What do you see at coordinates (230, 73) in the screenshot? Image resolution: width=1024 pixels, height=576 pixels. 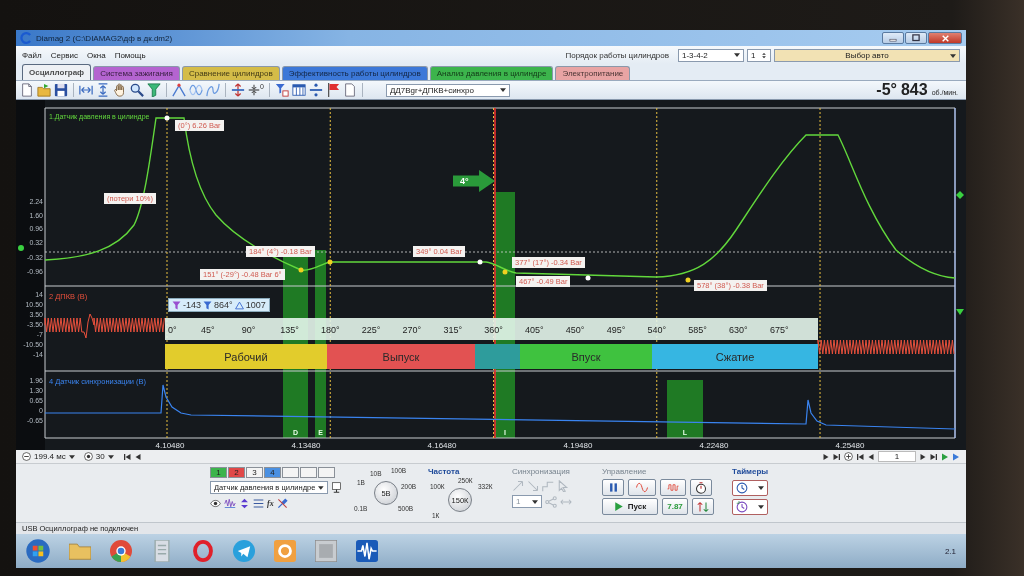 I see `tab: Сравнение цилиндров` at bounding box center [230, 73].